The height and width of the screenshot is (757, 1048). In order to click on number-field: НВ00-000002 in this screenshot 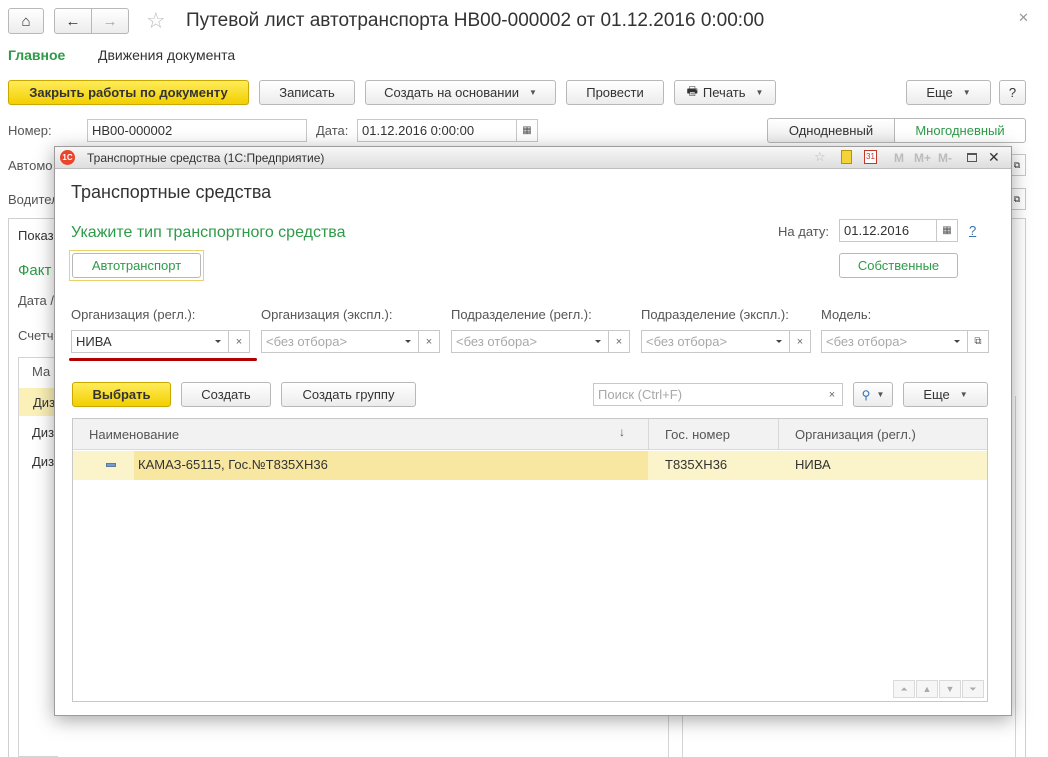, I will do `click(197, 130)`.